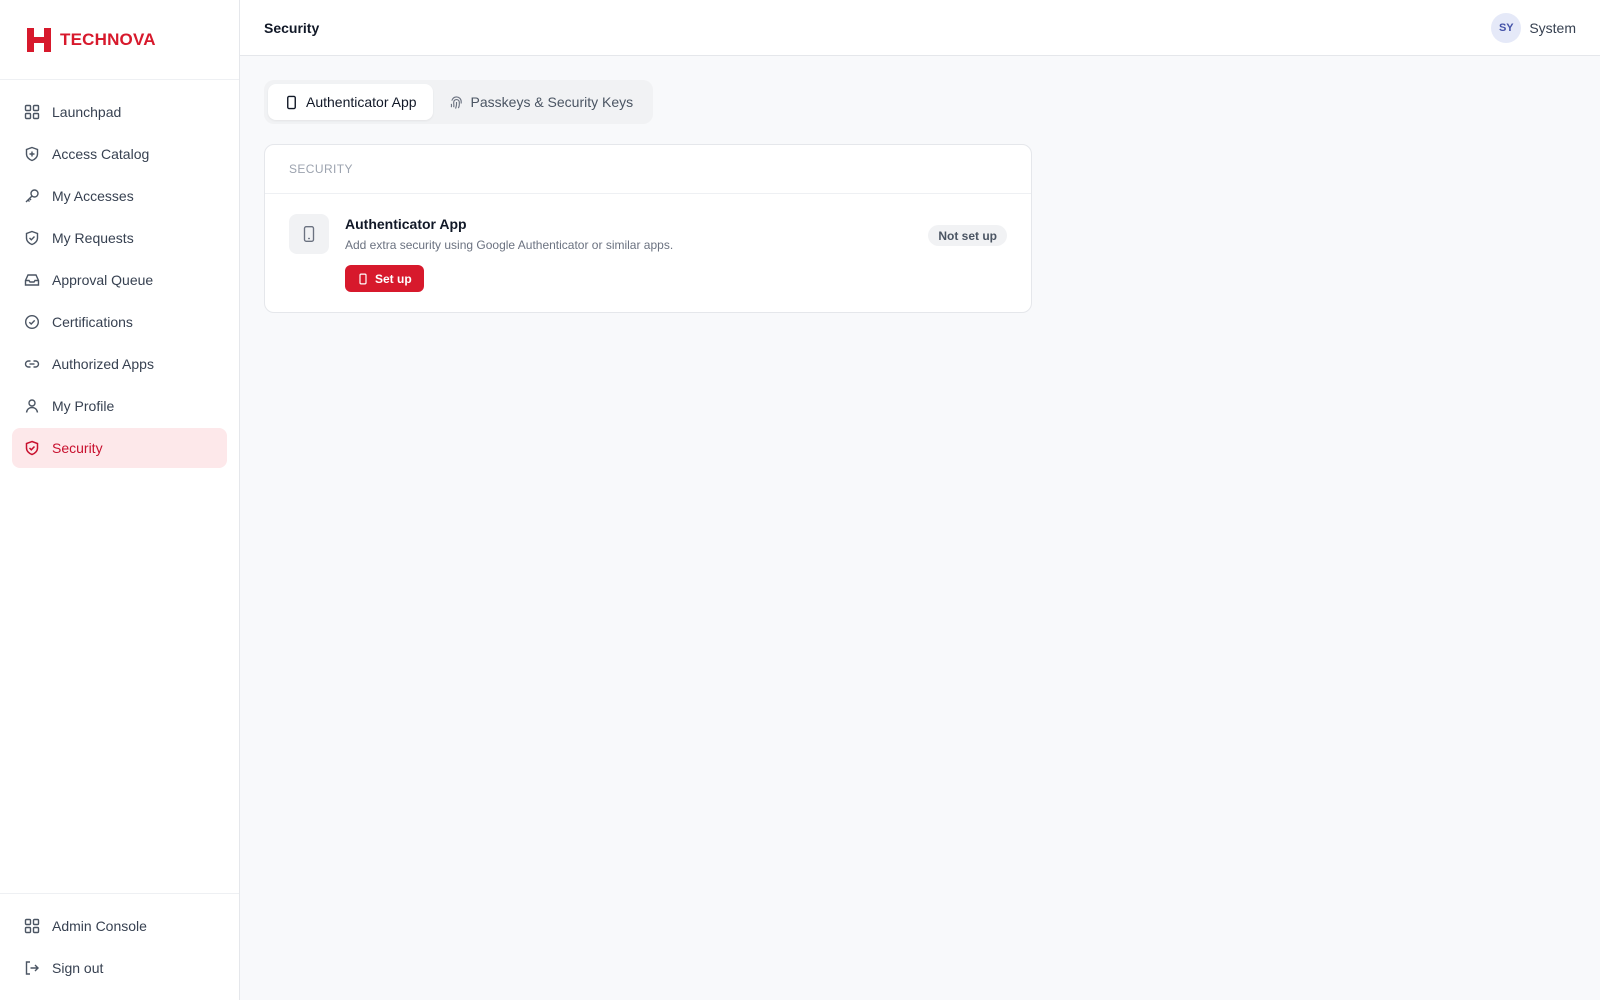 The width and height of the screenshot is (1600, 1000). Describe the element at coordinates (361, 102) in the screenshot. I see `tab-label: Authenticator App` at that location.